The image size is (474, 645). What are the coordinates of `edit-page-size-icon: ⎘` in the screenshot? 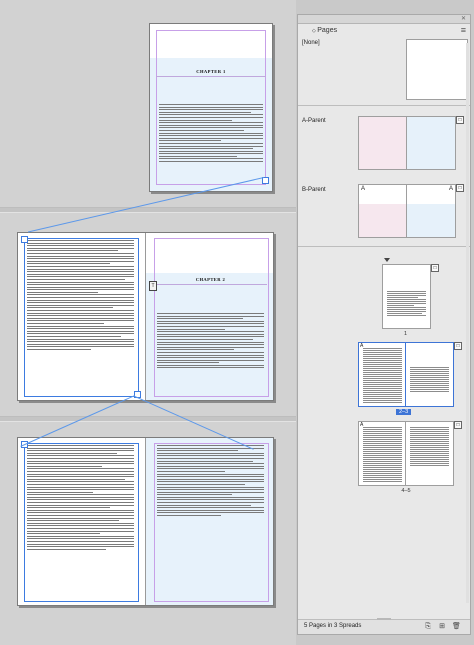 It's located at (428, 627).